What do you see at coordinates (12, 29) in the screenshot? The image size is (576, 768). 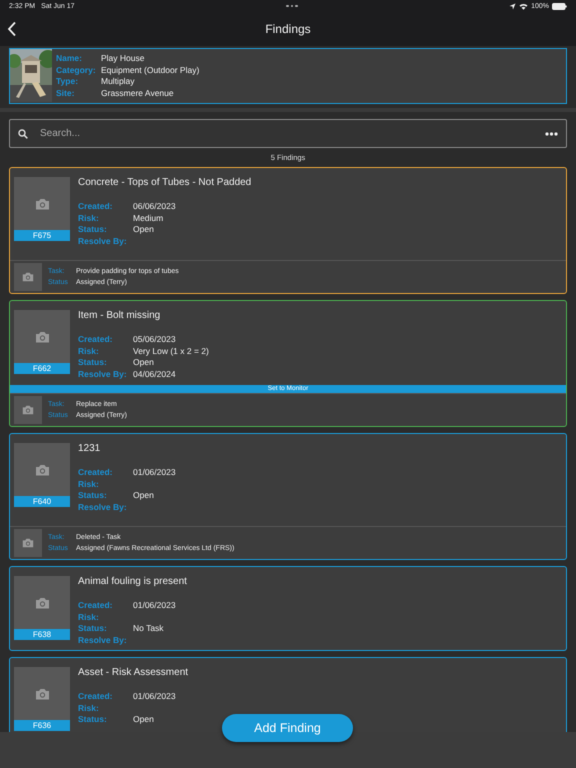 I see `back-icon` at bounding box center [12, 29].